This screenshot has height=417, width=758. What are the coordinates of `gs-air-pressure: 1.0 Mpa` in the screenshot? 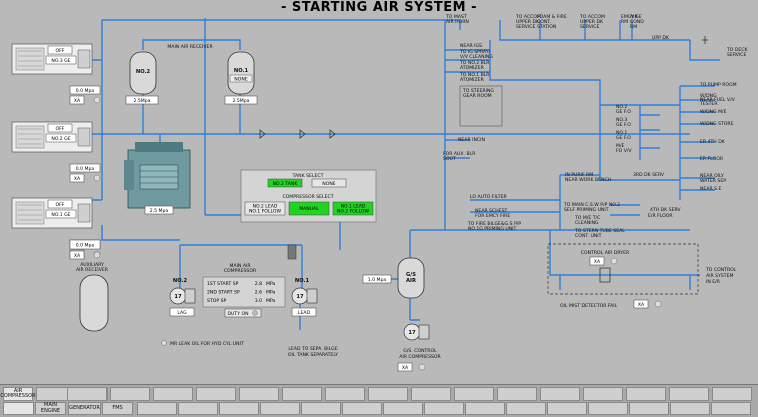 It's located at (377, 280).